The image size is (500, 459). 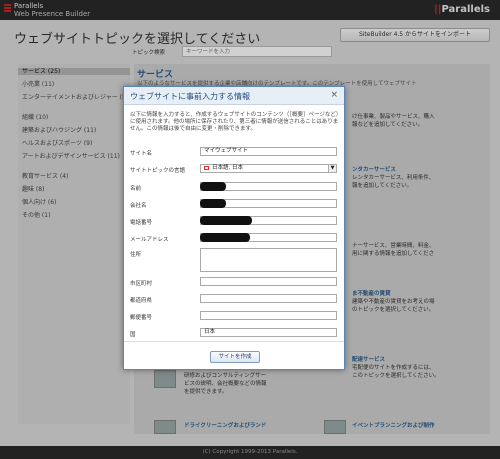 What do you see at coordinates (268, 260) in the screenshot?
I see `address-textarea` at bounding box center [268, 260].